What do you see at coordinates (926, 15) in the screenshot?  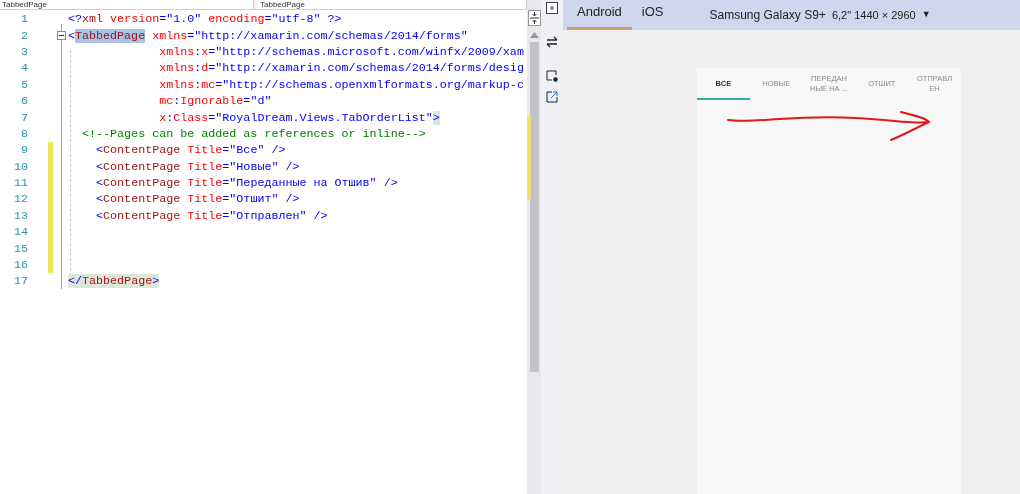 I see `dropdown-caret: ▼` at bounding box center [926, 15].